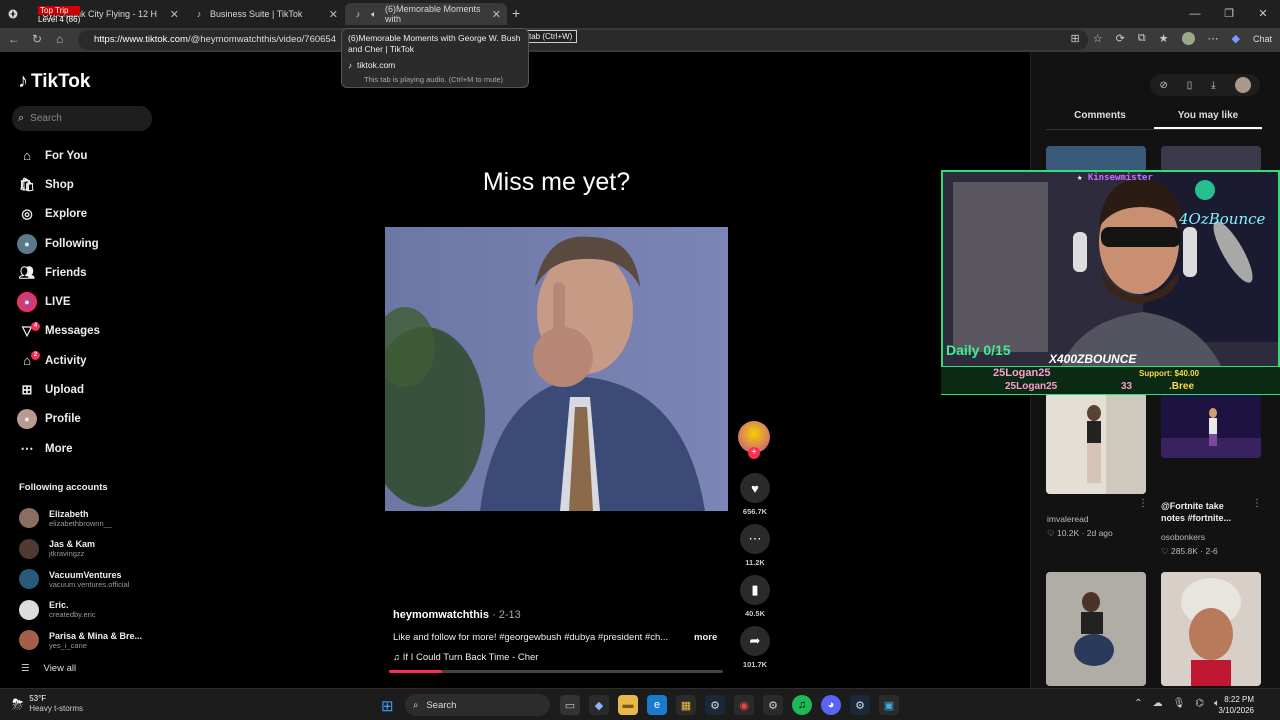 The width and height of the screenshot is (1280, 720). What do you see at coordinates (58, 243) in the screenshot?
I see `nav-following: ● Following` at bounding box center [58, 243].